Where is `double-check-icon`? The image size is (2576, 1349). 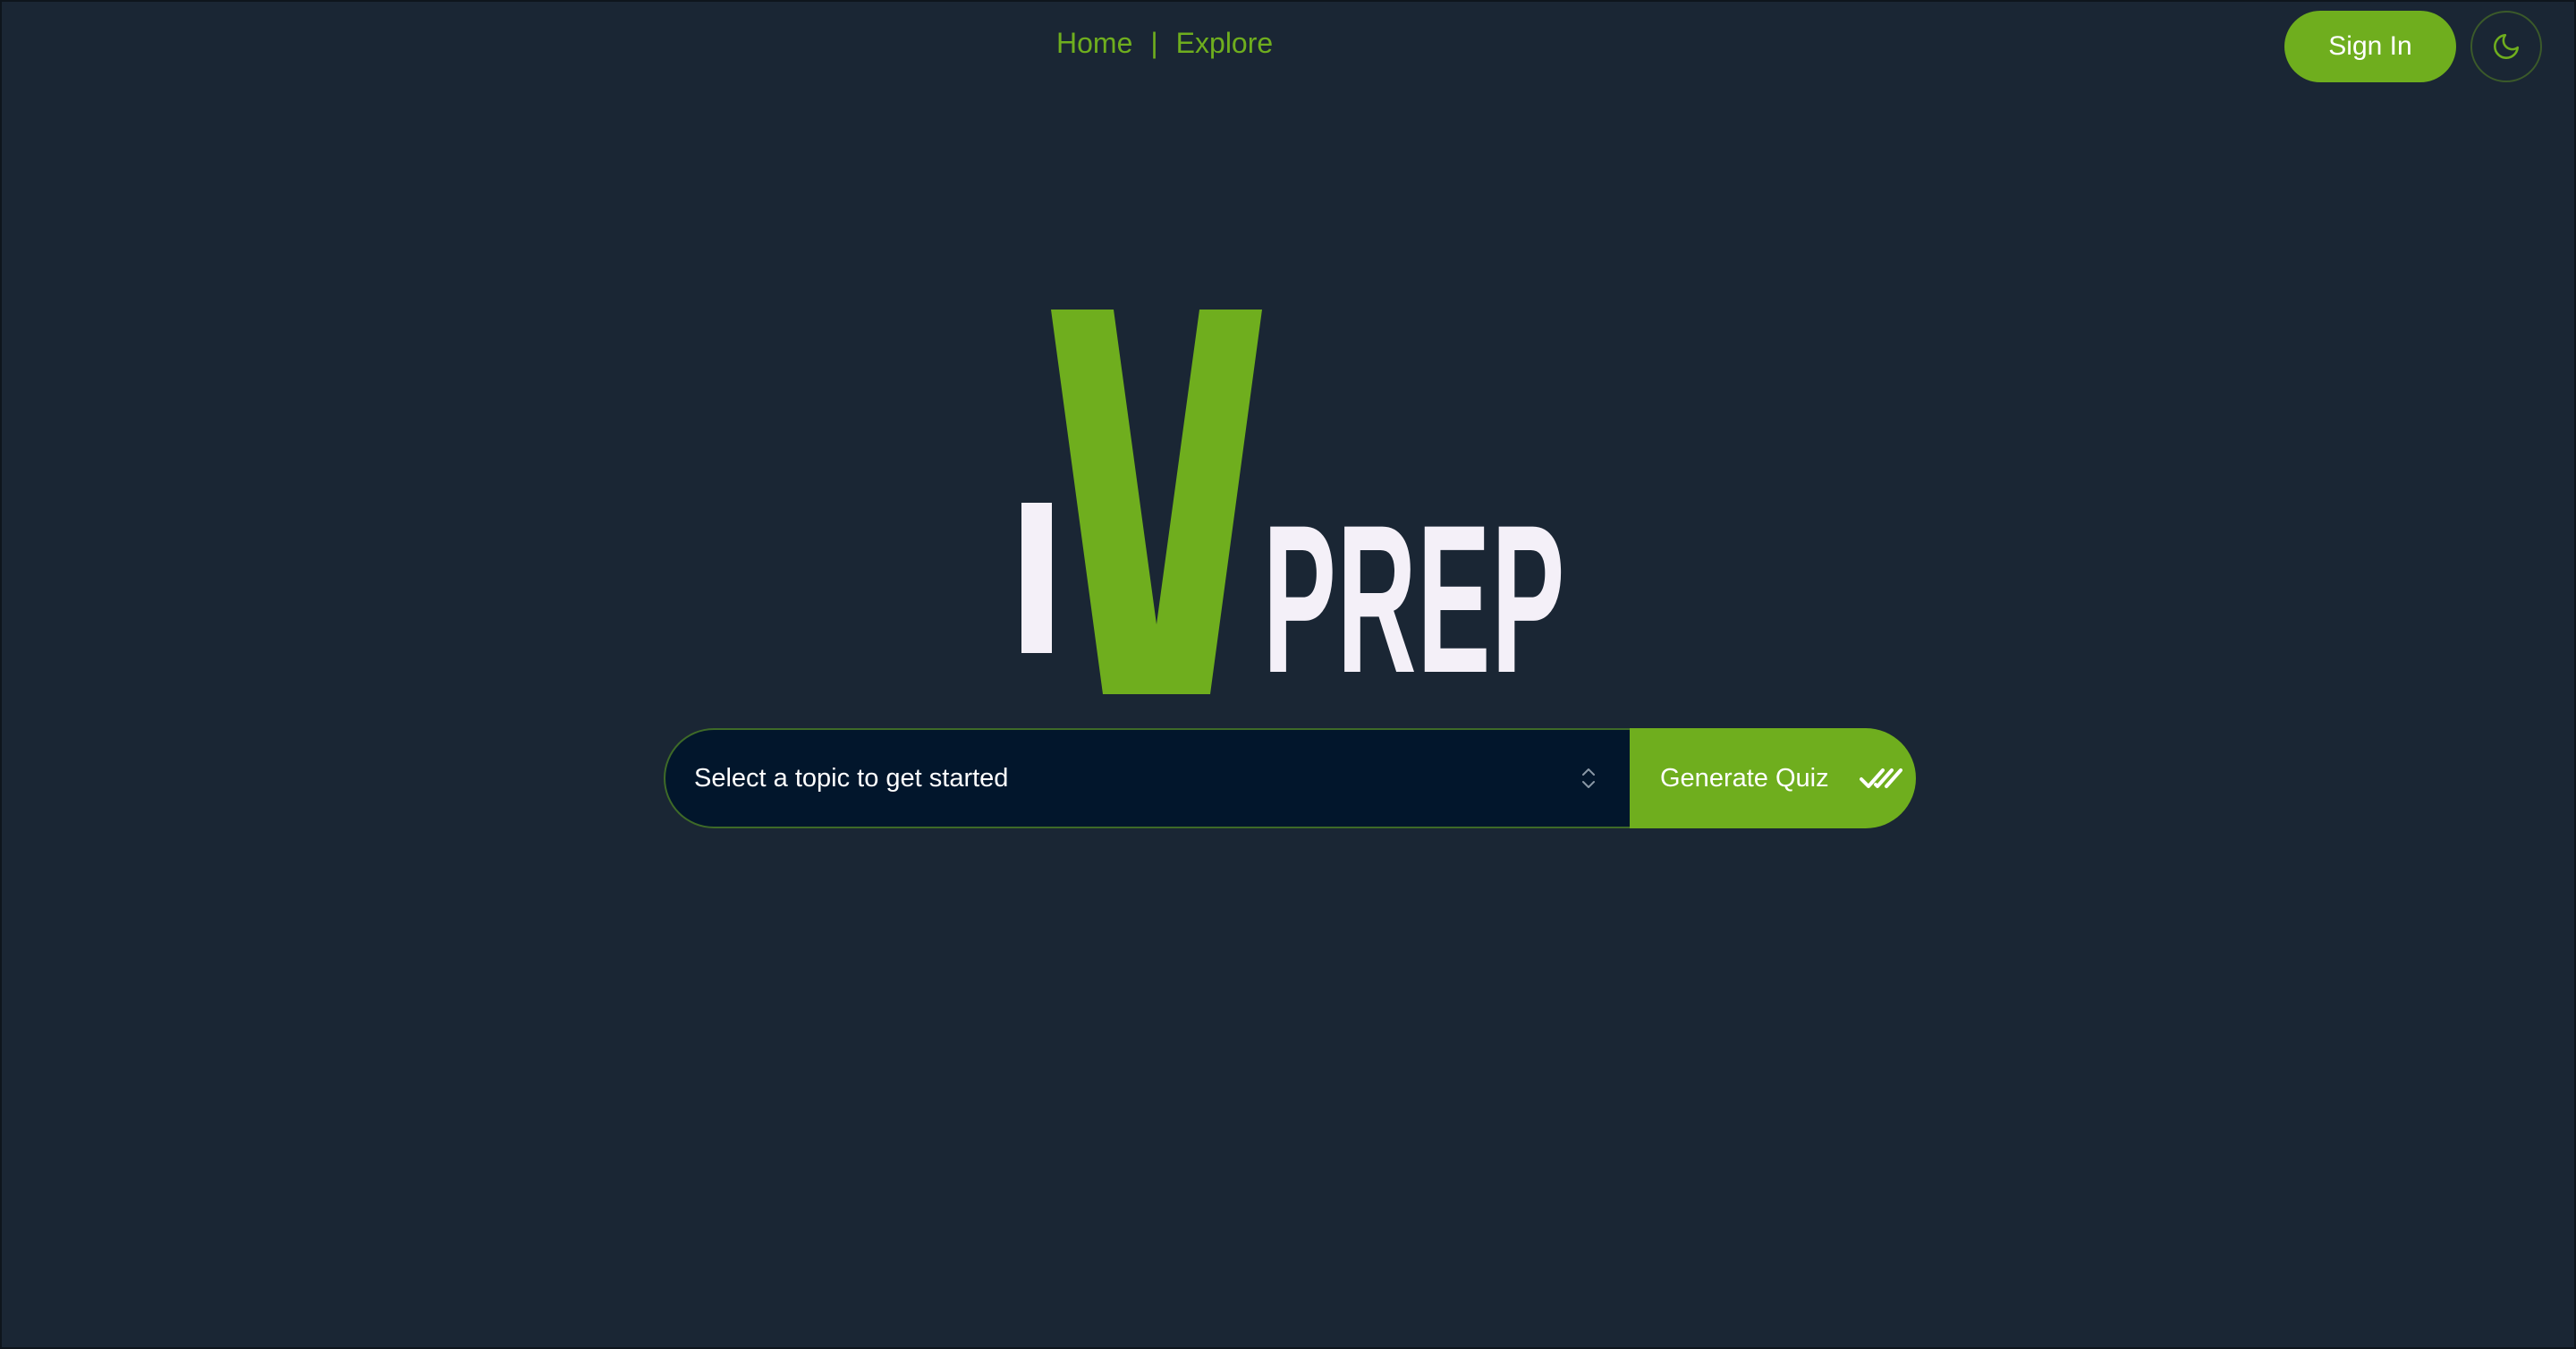
double-check-icon is located at coordinates (1880, 778).